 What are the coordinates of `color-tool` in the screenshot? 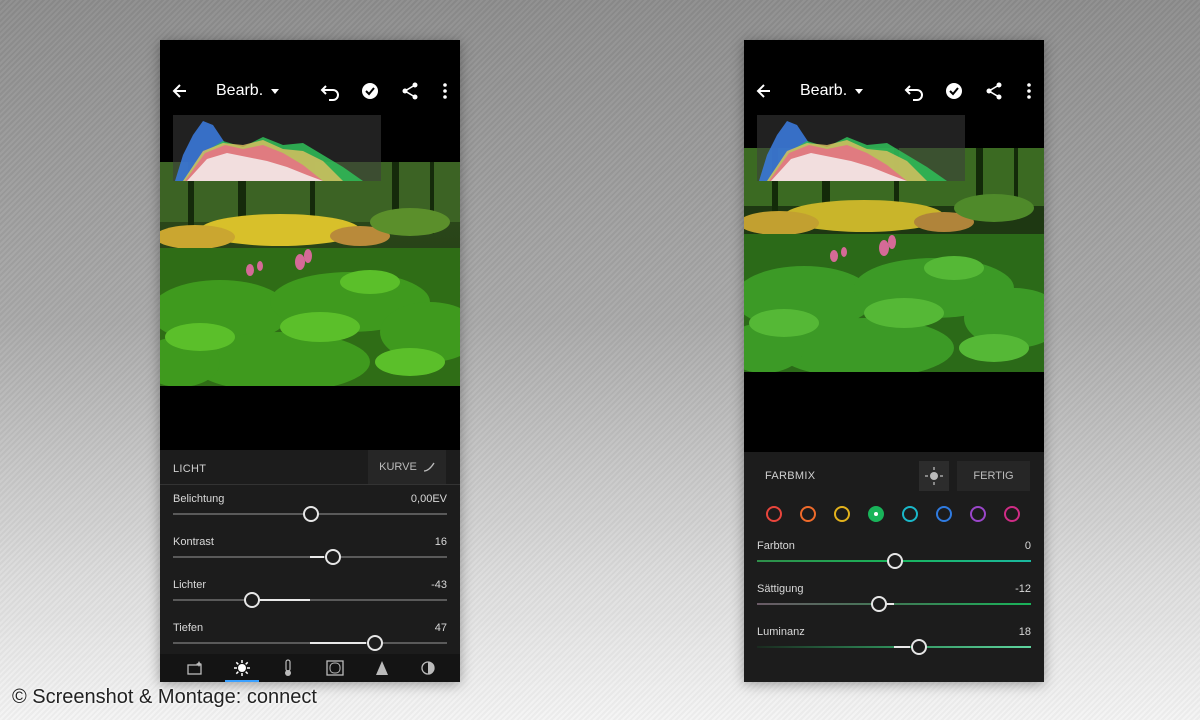 It's located at (288, 668).